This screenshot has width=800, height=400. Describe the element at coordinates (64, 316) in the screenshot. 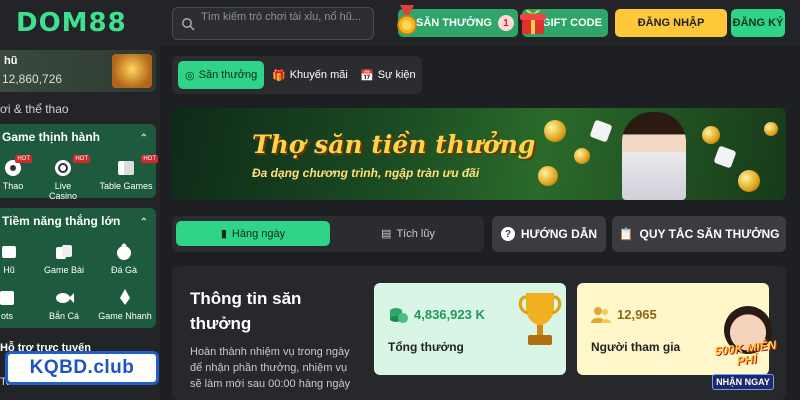

I see `sidebar-item-label: Bắn Cá` at that location.